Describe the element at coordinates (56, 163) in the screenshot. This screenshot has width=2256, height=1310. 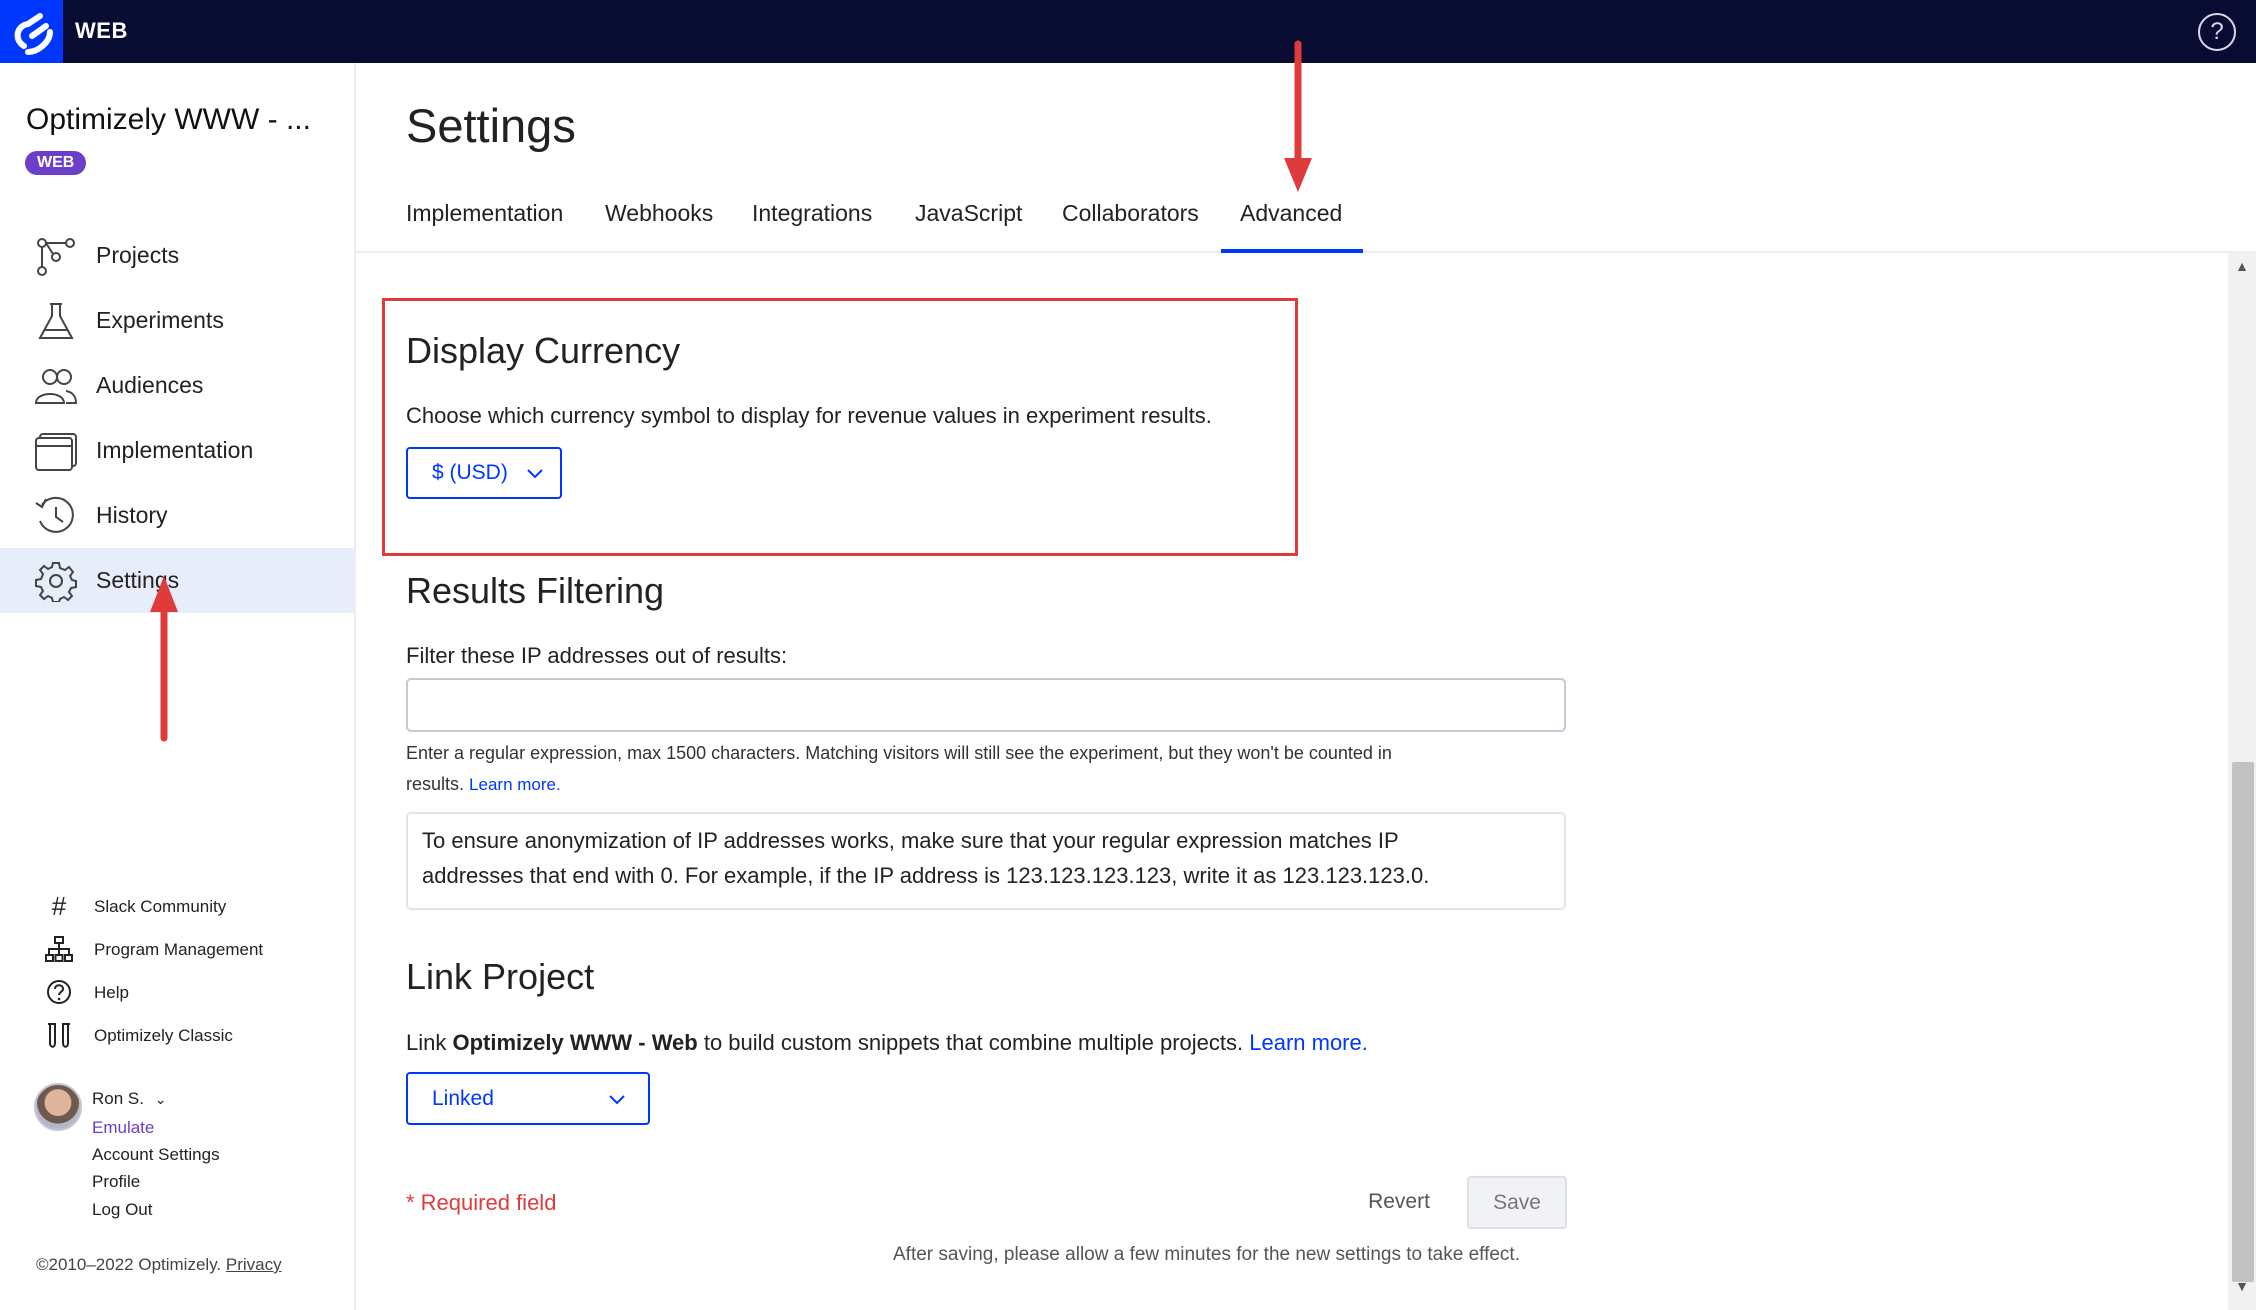
I see `platform-badge: WEB` at that location.